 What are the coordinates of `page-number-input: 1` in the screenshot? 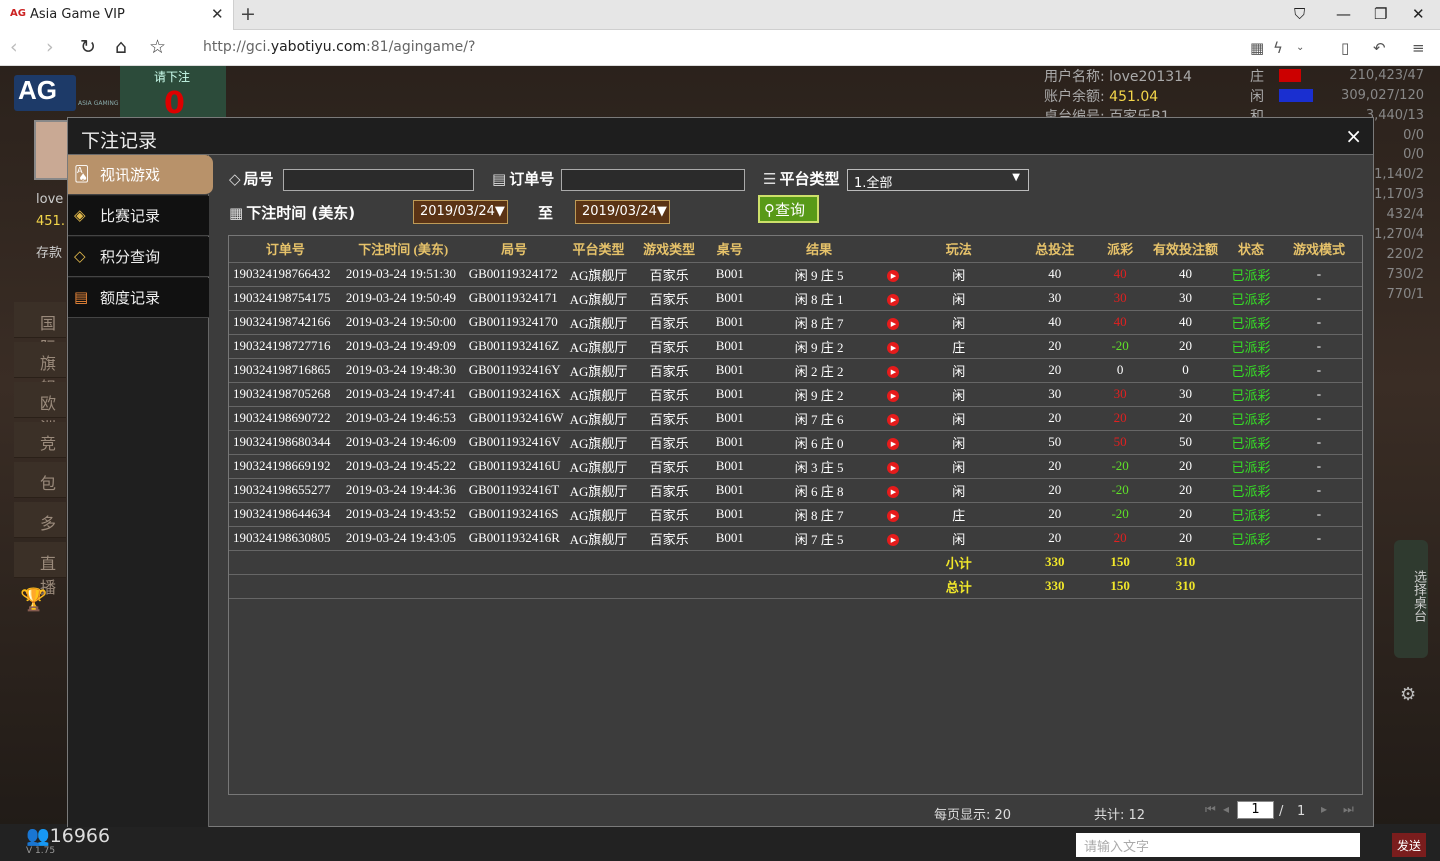 It's located at (1255, 810).